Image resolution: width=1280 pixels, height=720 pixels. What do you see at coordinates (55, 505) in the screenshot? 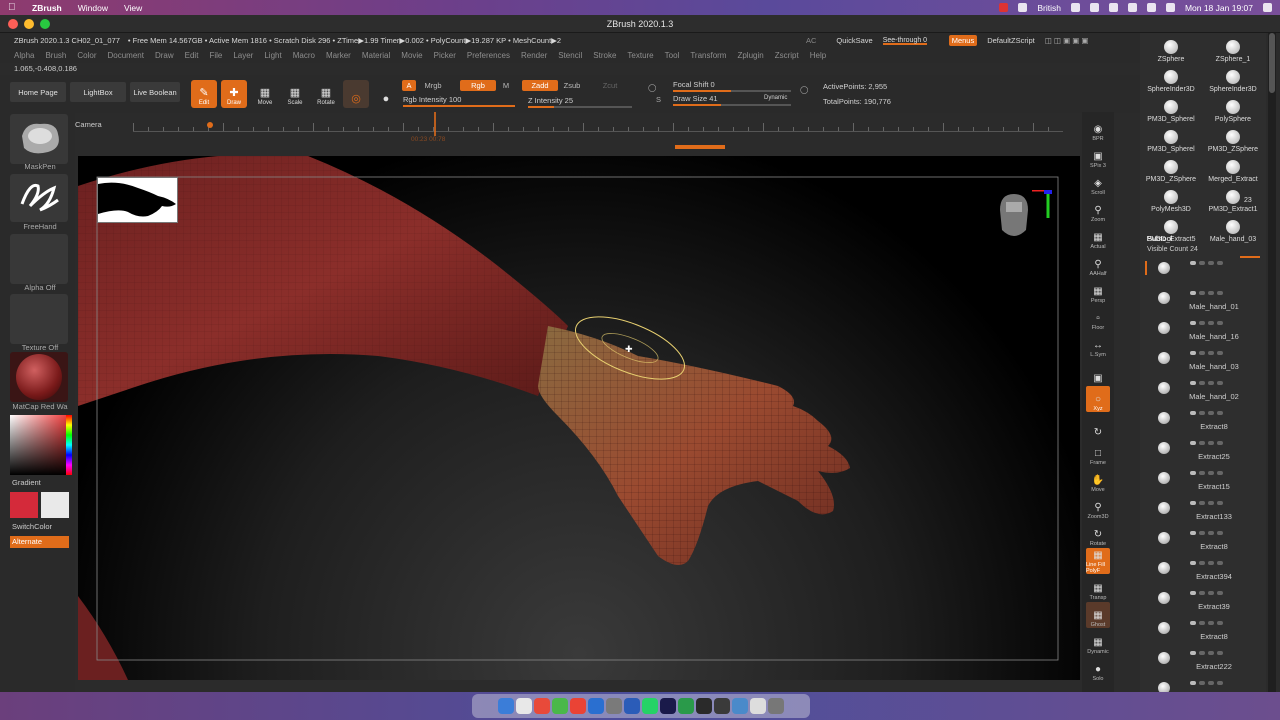
I see `secondary-color-swatch` at bounding box center [55, 505].